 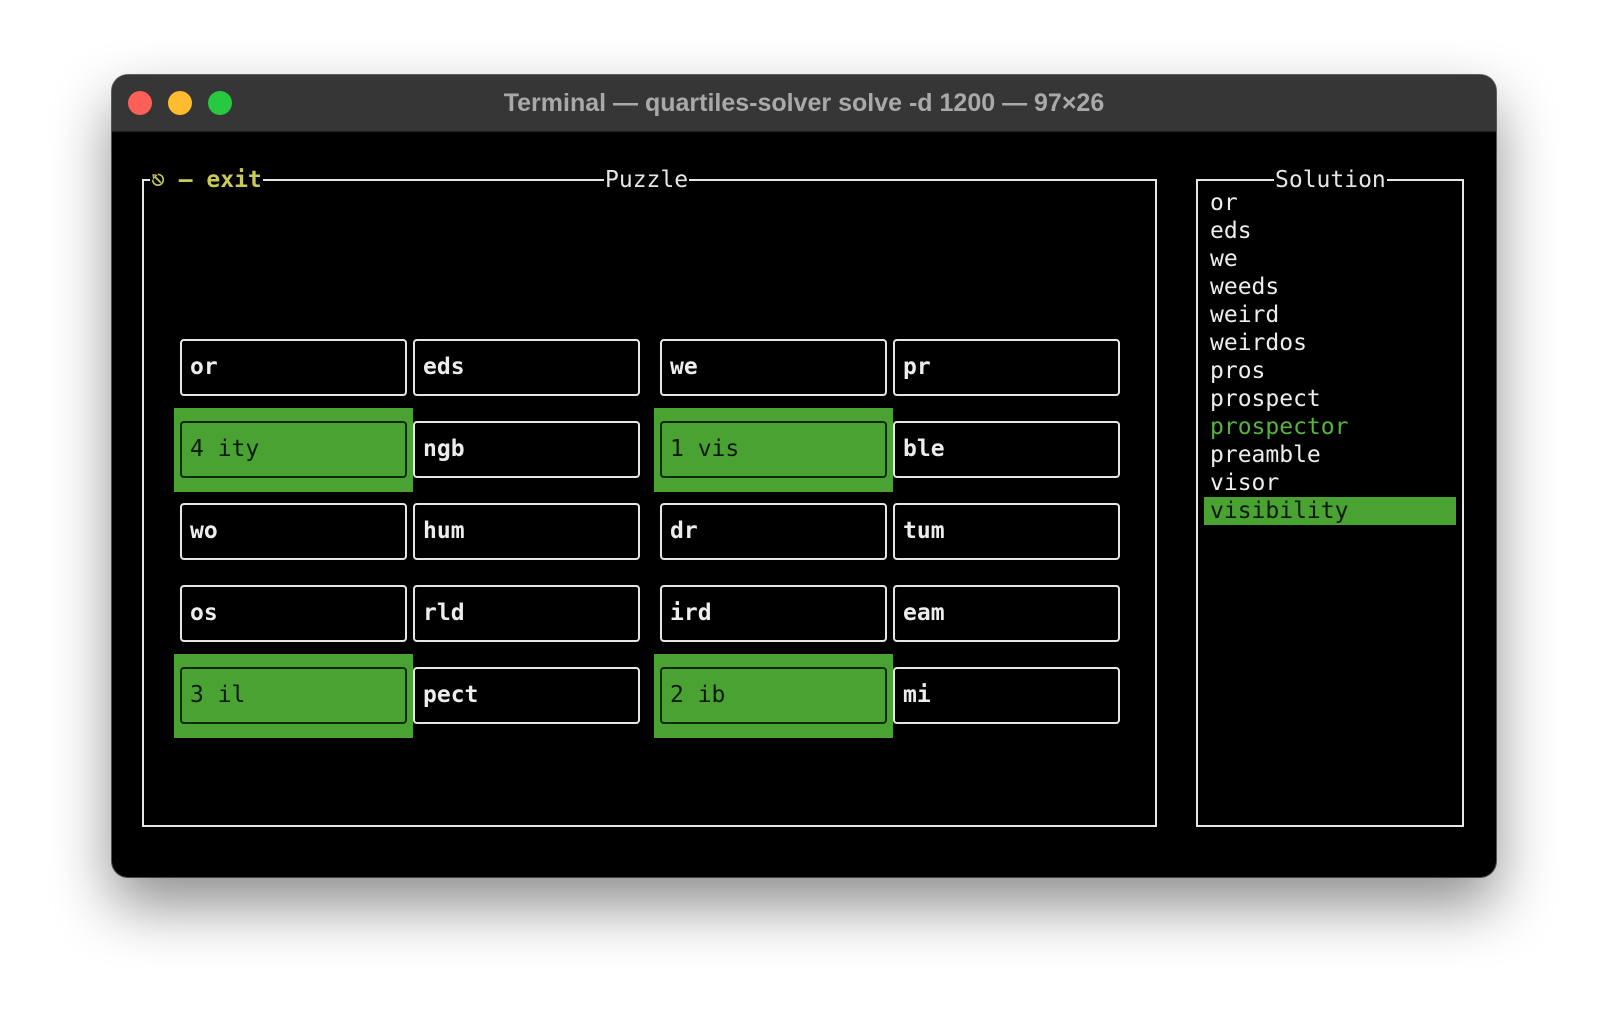 I want to click on puzzle-tile: eam, so click(x=1006, y=613).